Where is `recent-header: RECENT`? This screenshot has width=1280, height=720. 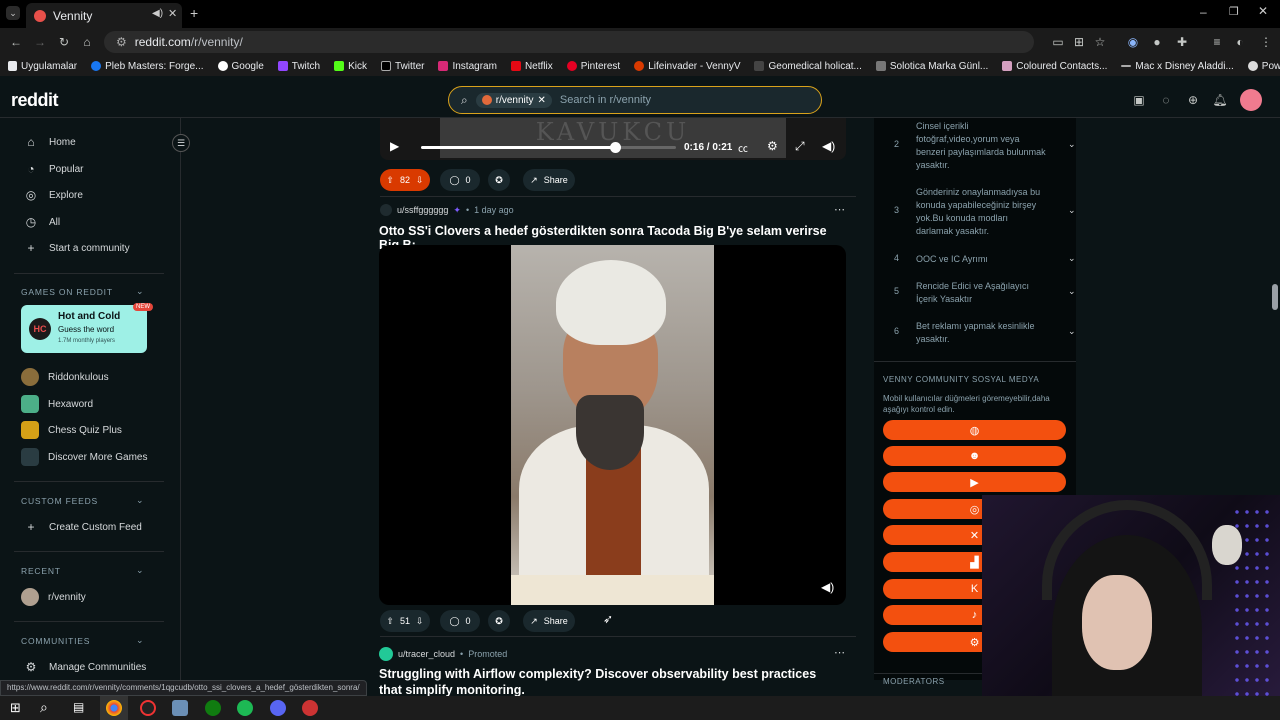
recent-header: RECENT is located at coordinates (41, 571).